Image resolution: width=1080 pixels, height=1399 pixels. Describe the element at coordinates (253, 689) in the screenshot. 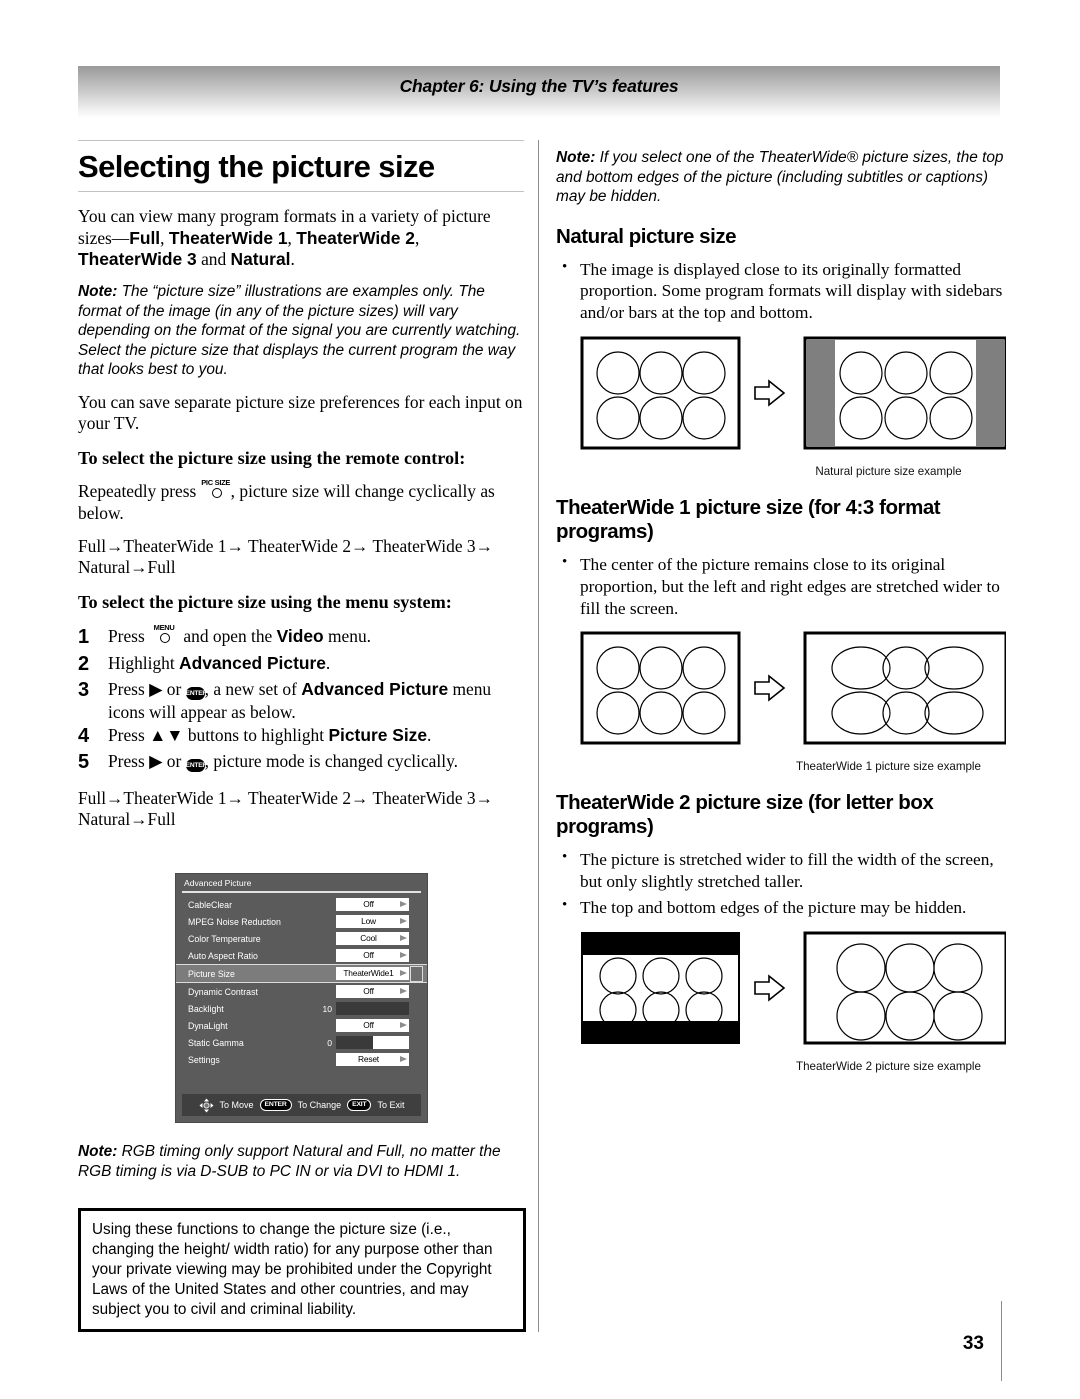

I see `step-3-mid: , a new set of` at that location.